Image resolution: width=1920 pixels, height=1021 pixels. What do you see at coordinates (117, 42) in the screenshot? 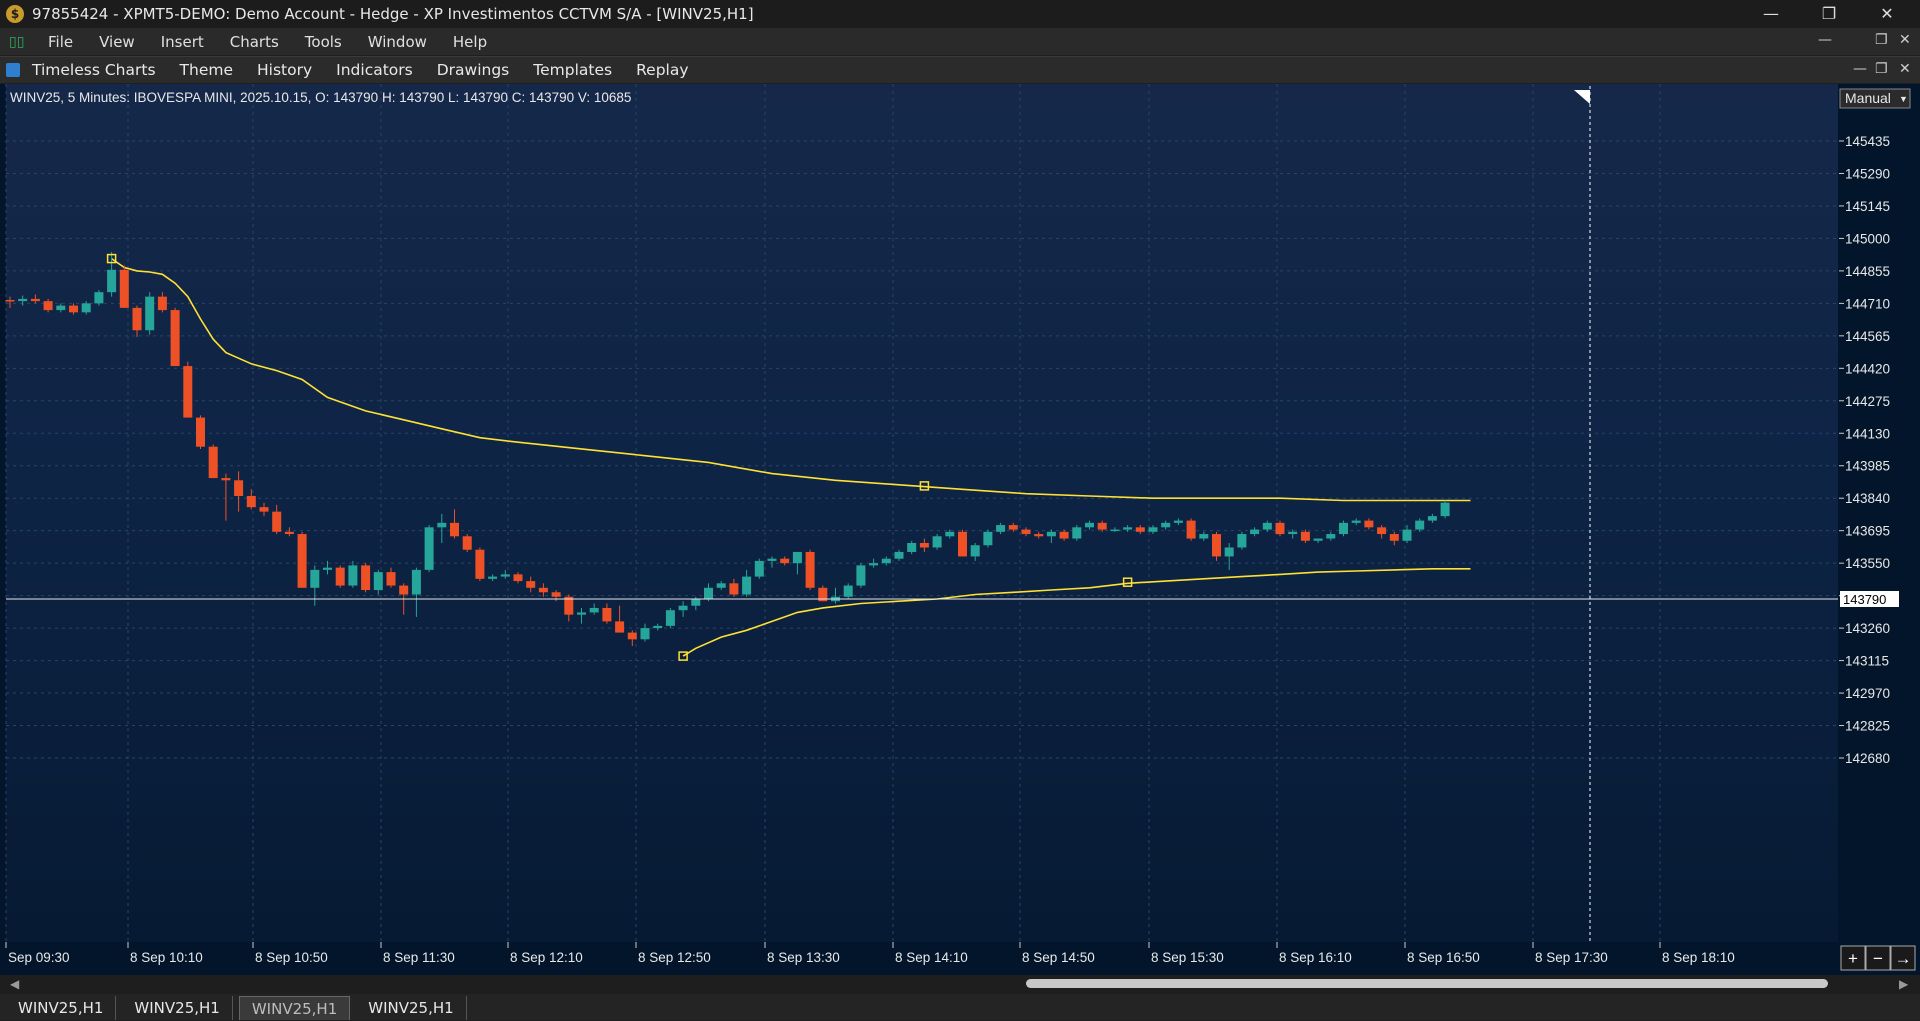
I see `menu-view: View` at bounding box center [117, 42].